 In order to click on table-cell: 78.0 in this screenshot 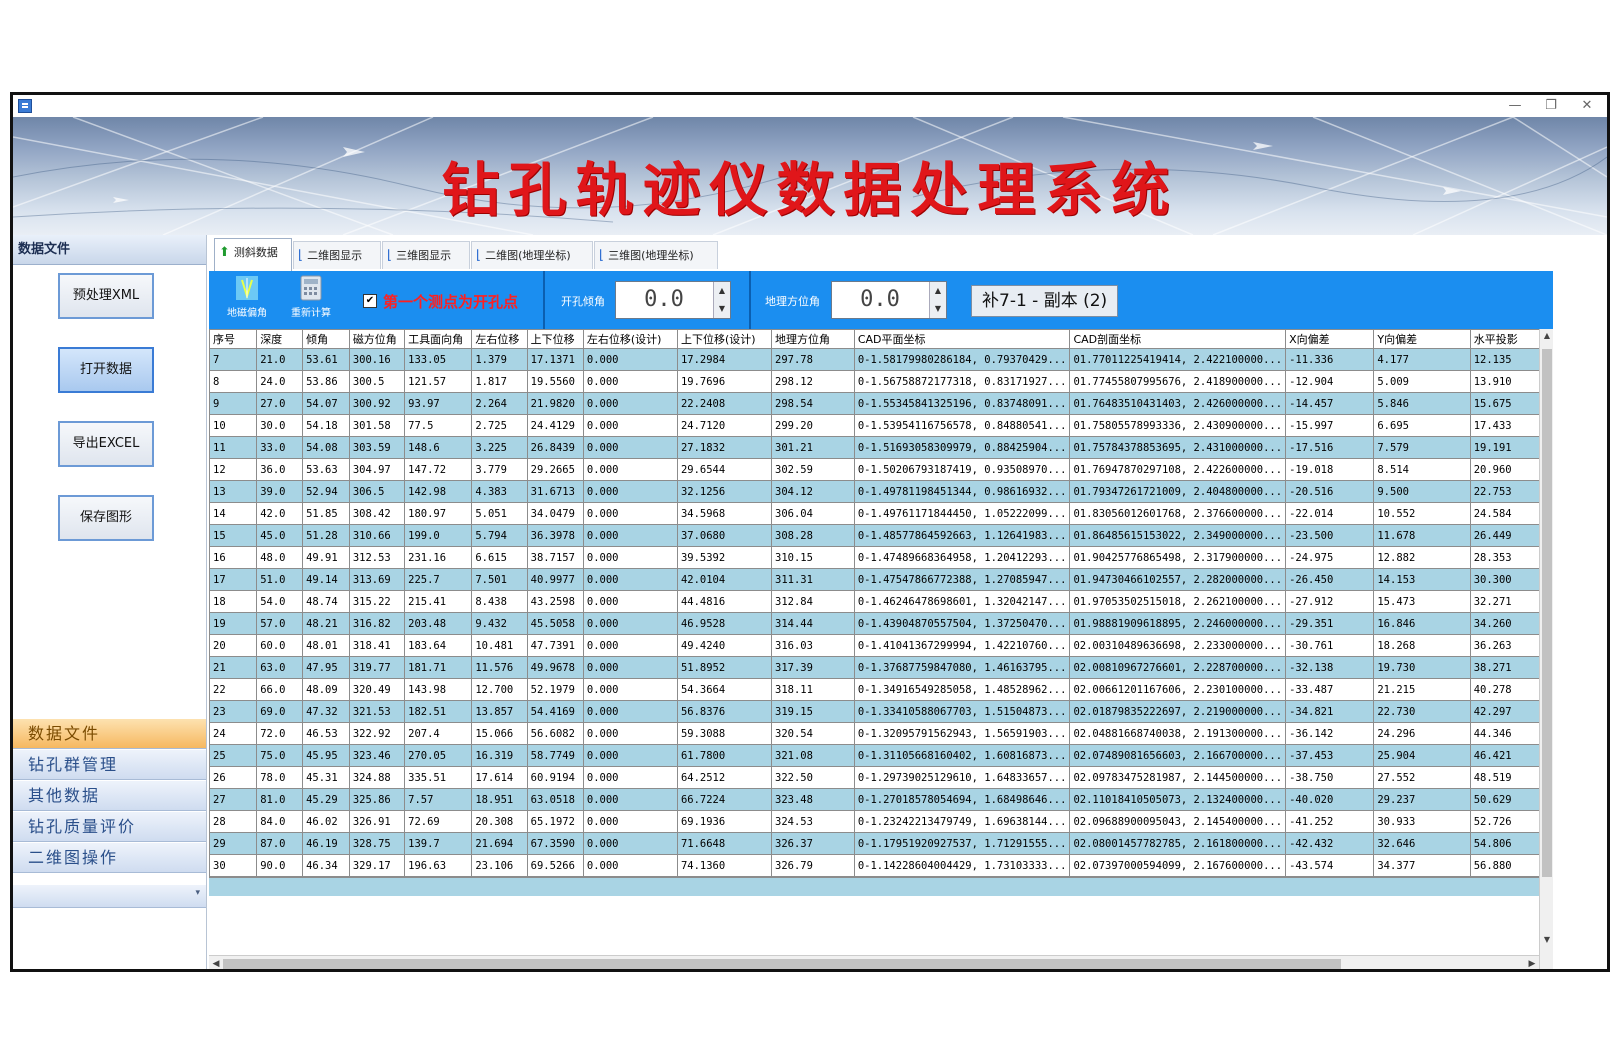, I will do `click(280, 777)`.